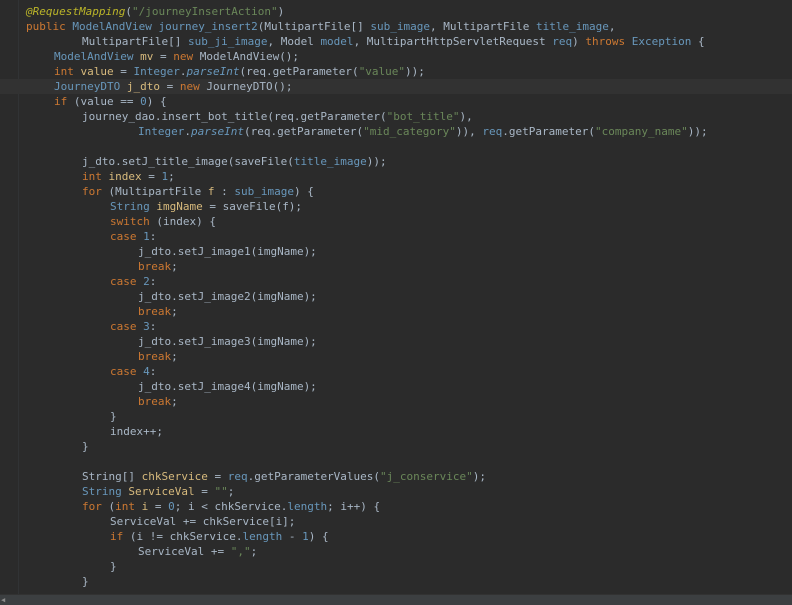  I want to click on code-line: j_dto.setJ_image3(imgName);, so click(396, 341).